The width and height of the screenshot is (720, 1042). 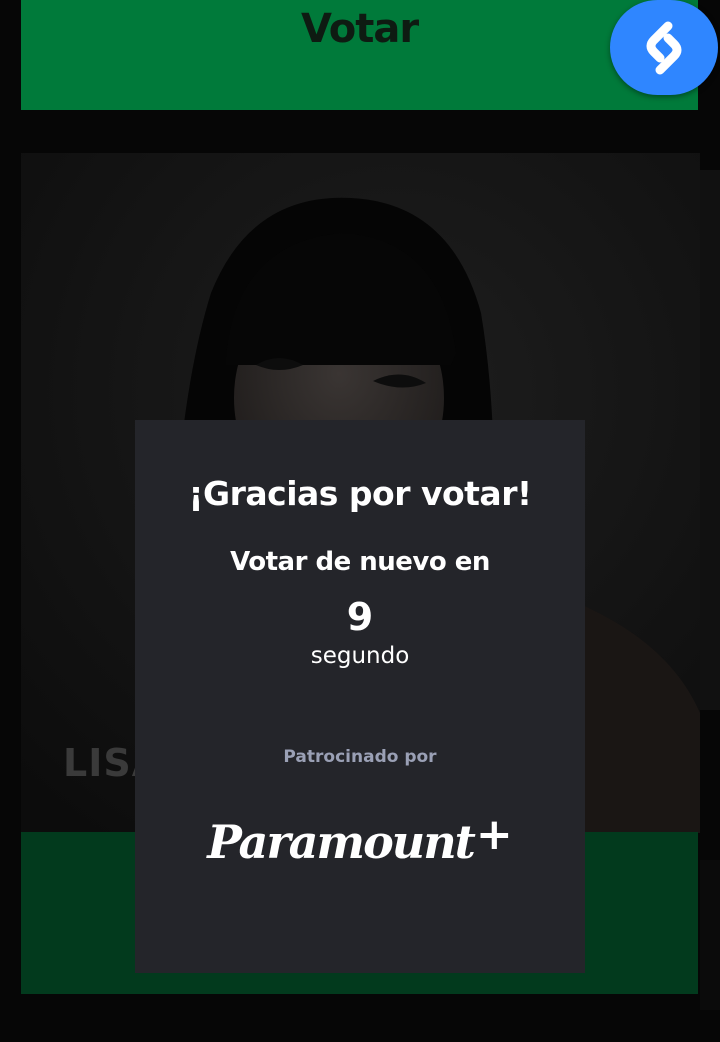 What do you see at coordinates (360, 656) in the screenshot?
I see `countdown-unit: segundo` at bounding box center [360, 656].